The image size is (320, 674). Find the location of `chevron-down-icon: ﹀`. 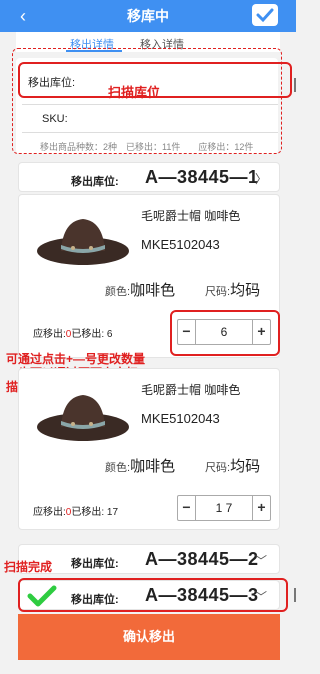

chevron-down-icon: ﹀ is located at coordinates (260, 561).